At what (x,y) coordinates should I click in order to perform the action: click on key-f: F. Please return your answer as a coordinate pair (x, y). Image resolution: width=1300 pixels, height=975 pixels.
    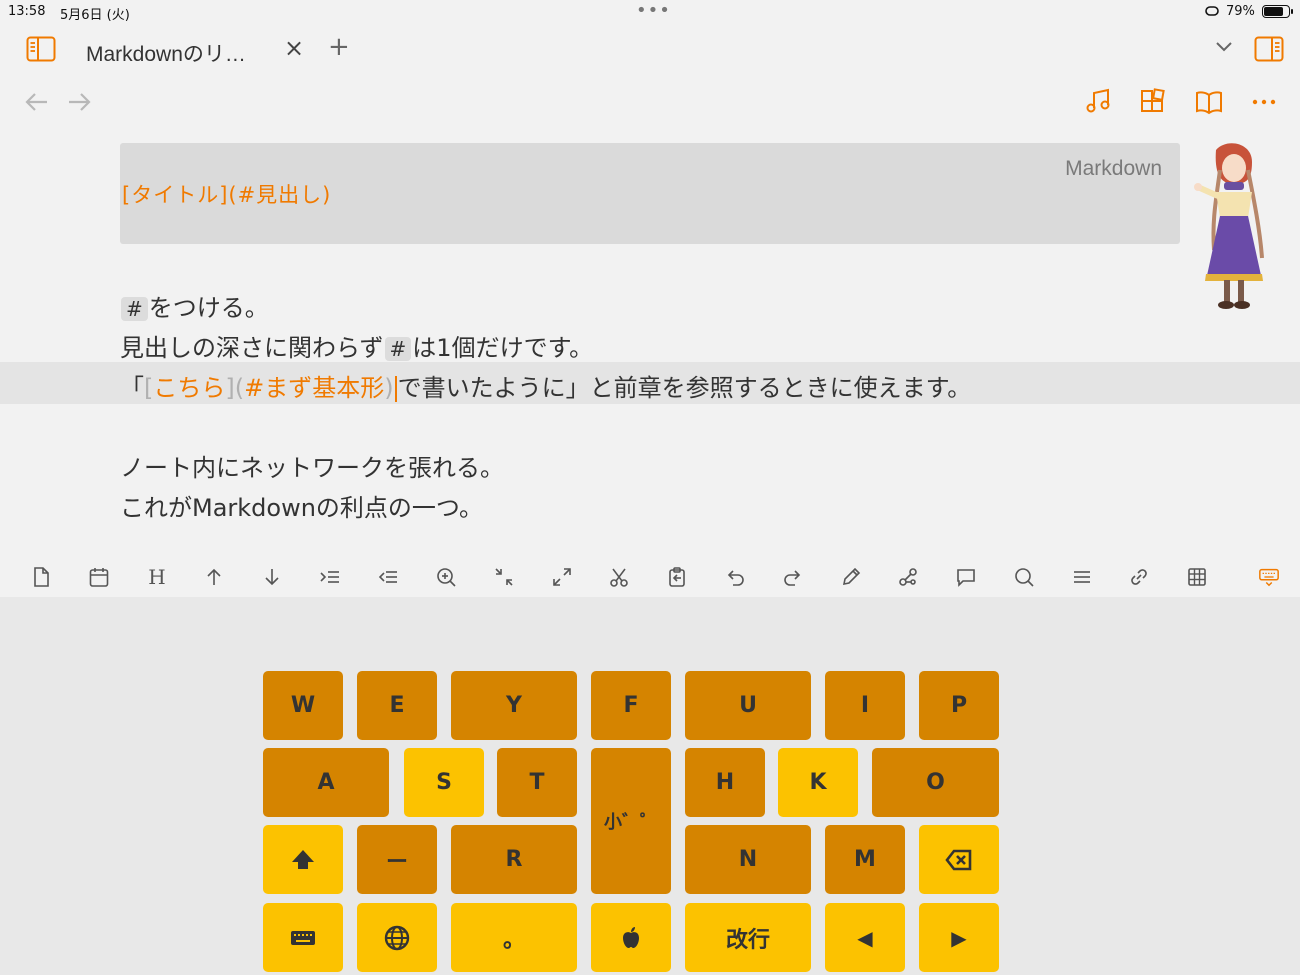
    Looking at the image, I should click on (631, 705).